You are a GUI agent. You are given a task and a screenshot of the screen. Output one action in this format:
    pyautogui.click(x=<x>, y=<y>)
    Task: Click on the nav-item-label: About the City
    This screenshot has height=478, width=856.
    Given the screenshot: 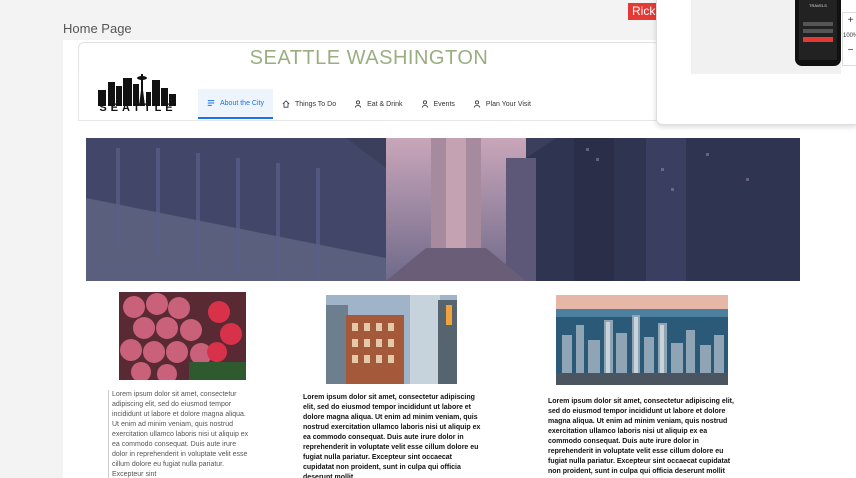 What is the action you would take?
    pyautogui.click(x=242, y=103)
    